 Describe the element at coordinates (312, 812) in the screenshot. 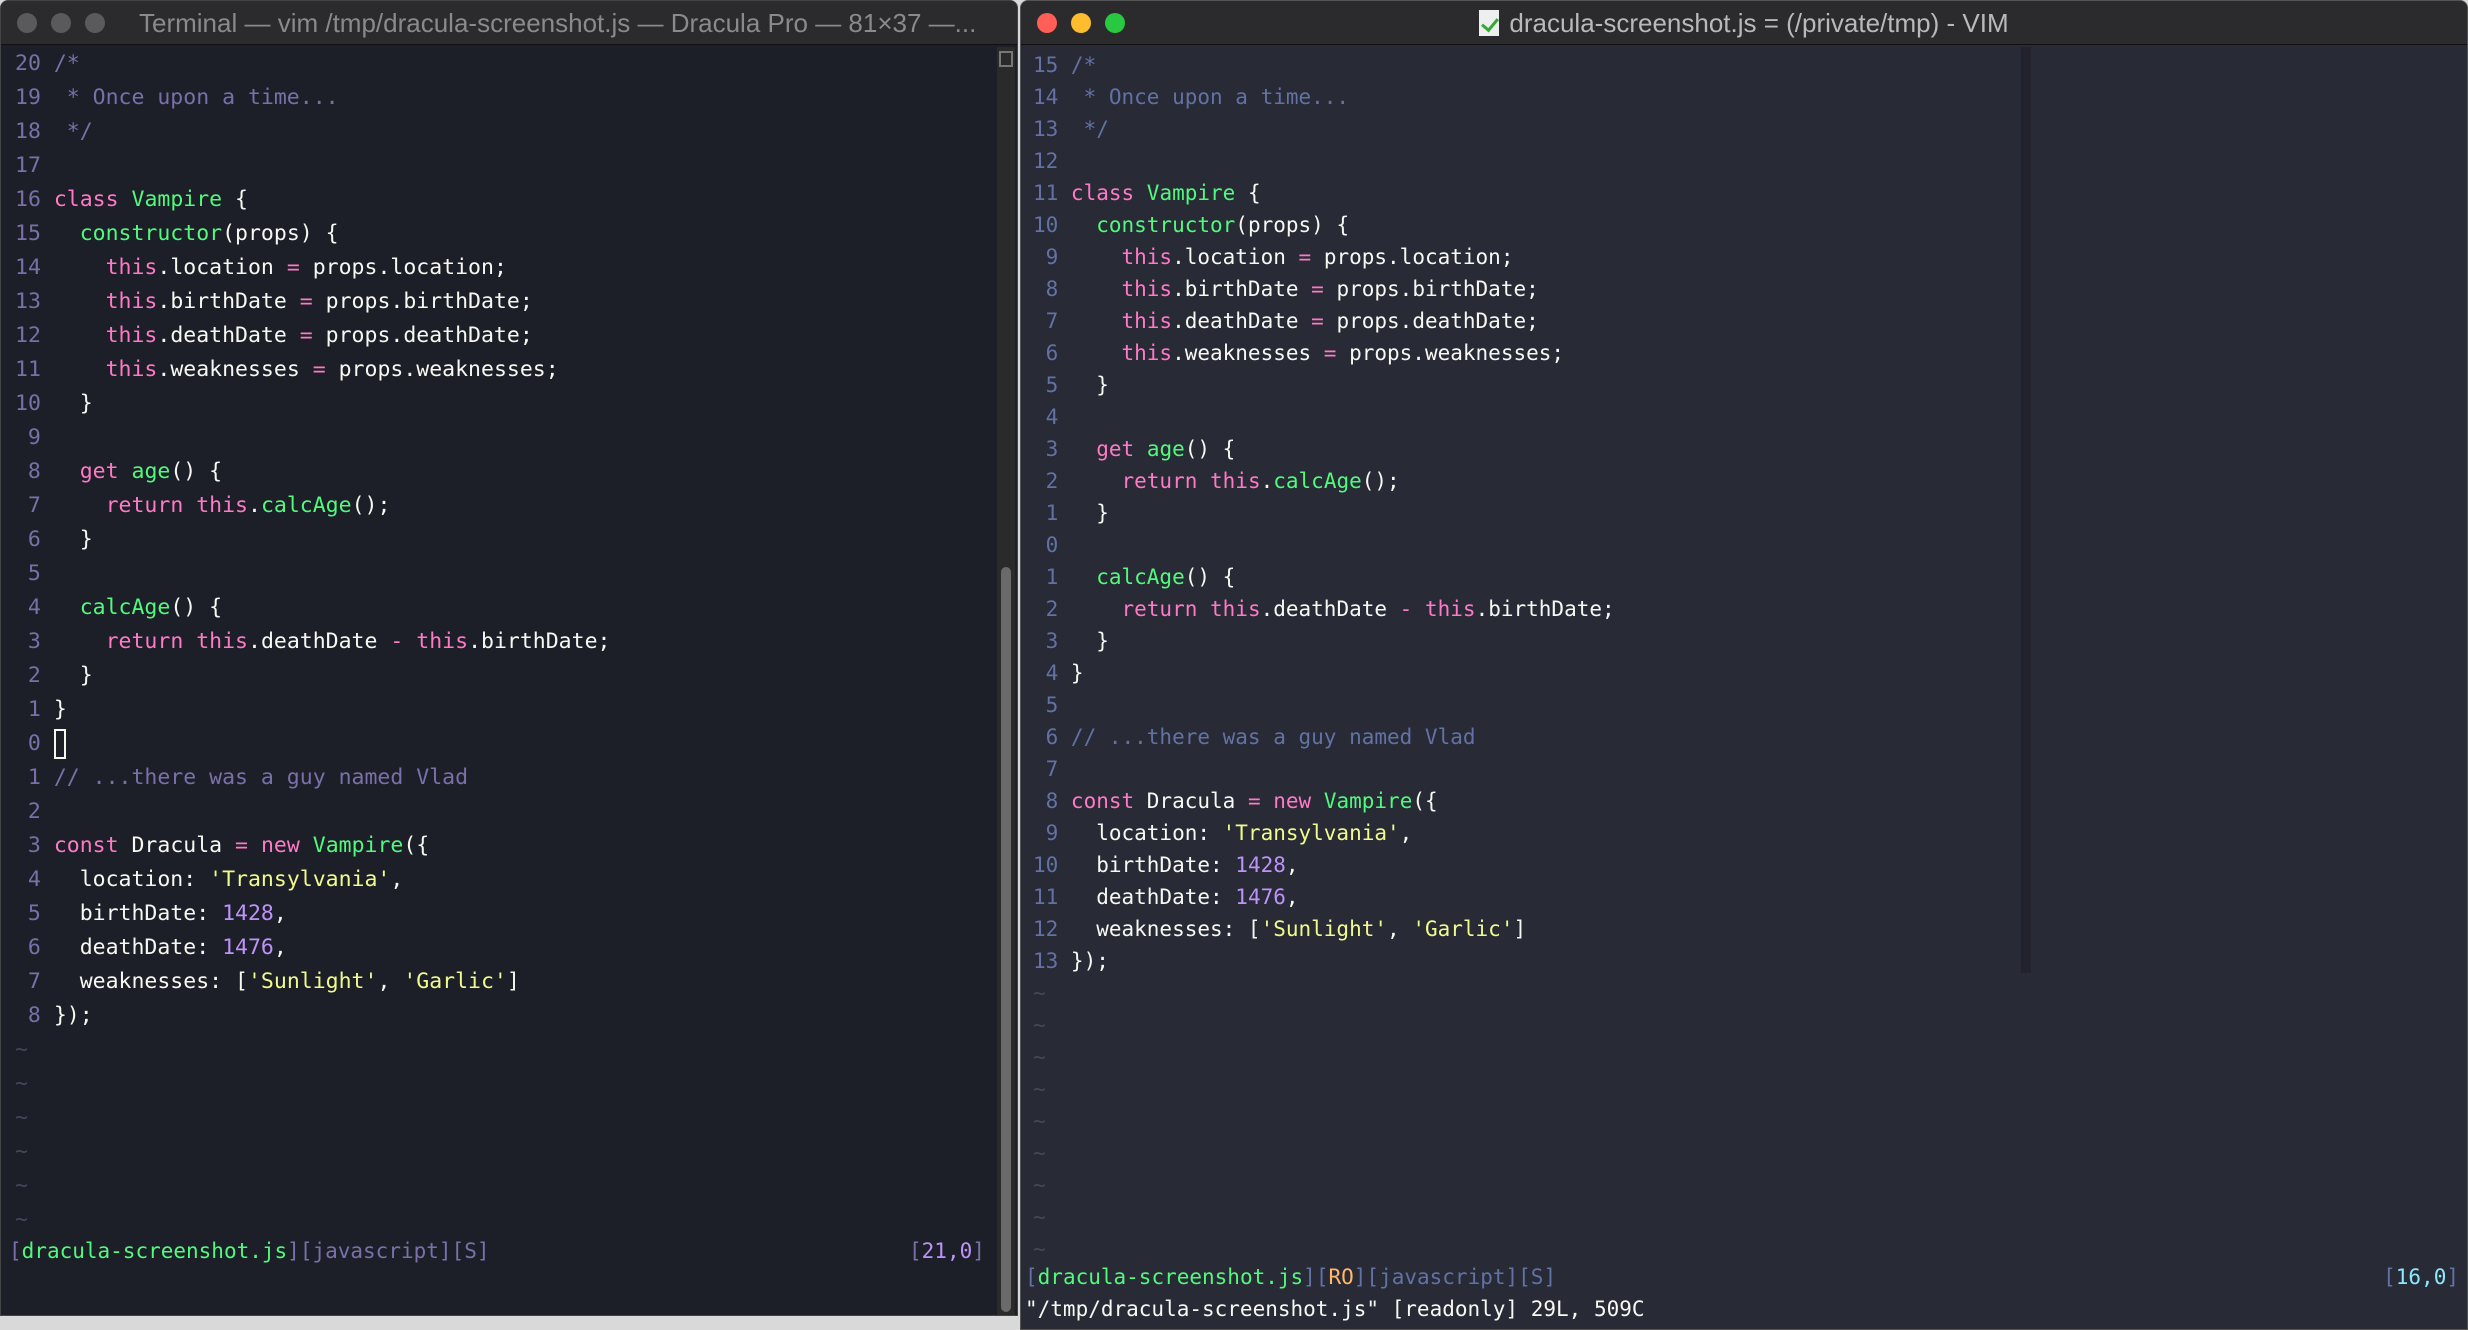

I see `code-line: 2` at that location.